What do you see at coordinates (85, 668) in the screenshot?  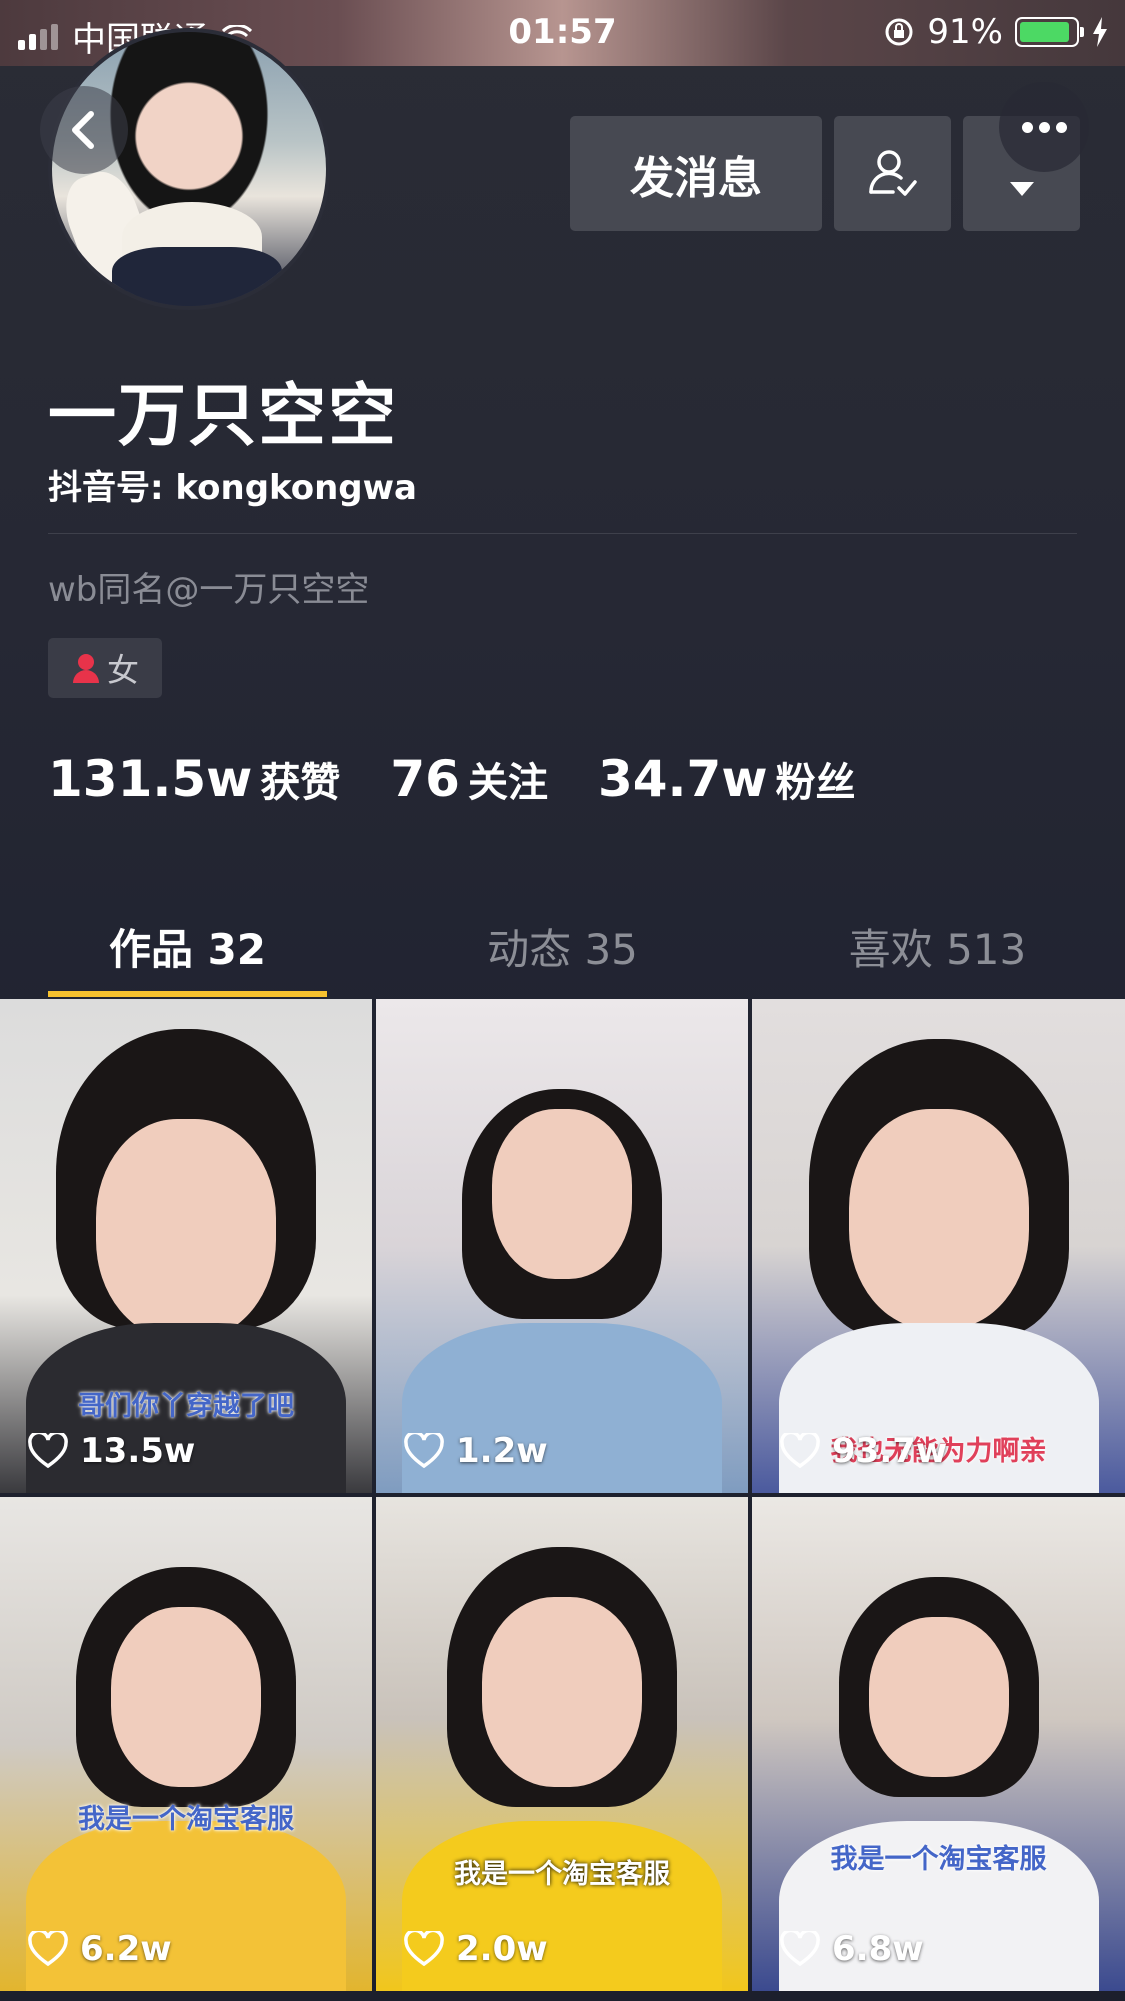 I see `female-user-icon` at bounding box center [85, 668].